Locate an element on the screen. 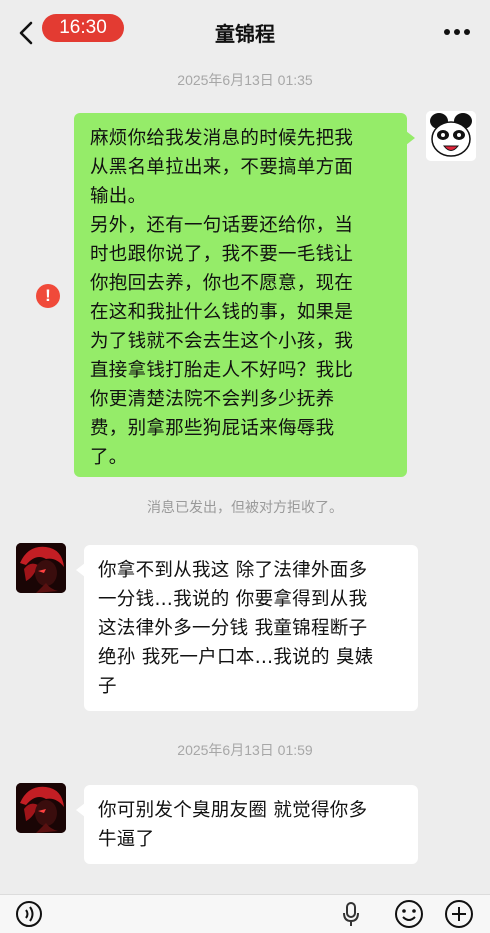  chat-header: 16:30 童锦程 is located at coordinates (245, 31).